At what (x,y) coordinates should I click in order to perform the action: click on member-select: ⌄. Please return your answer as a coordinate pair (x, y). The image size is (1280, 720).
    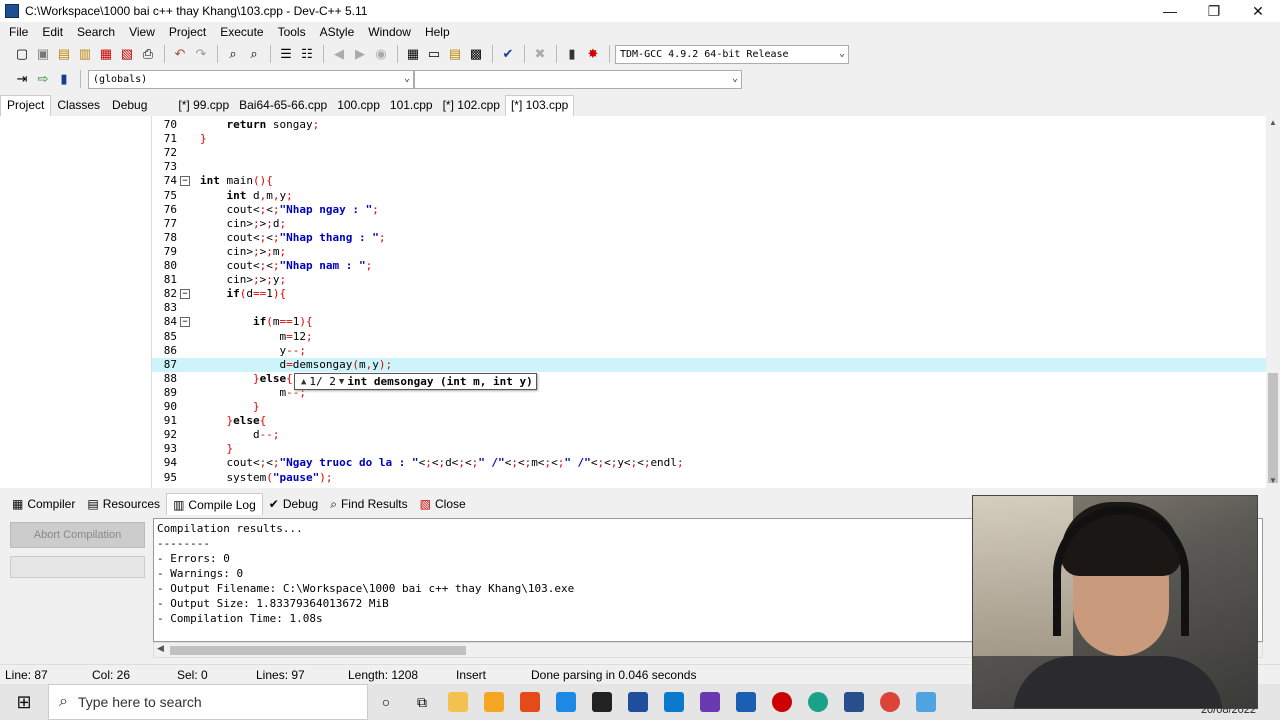
    Looking at the image, I should click on (578, 79).